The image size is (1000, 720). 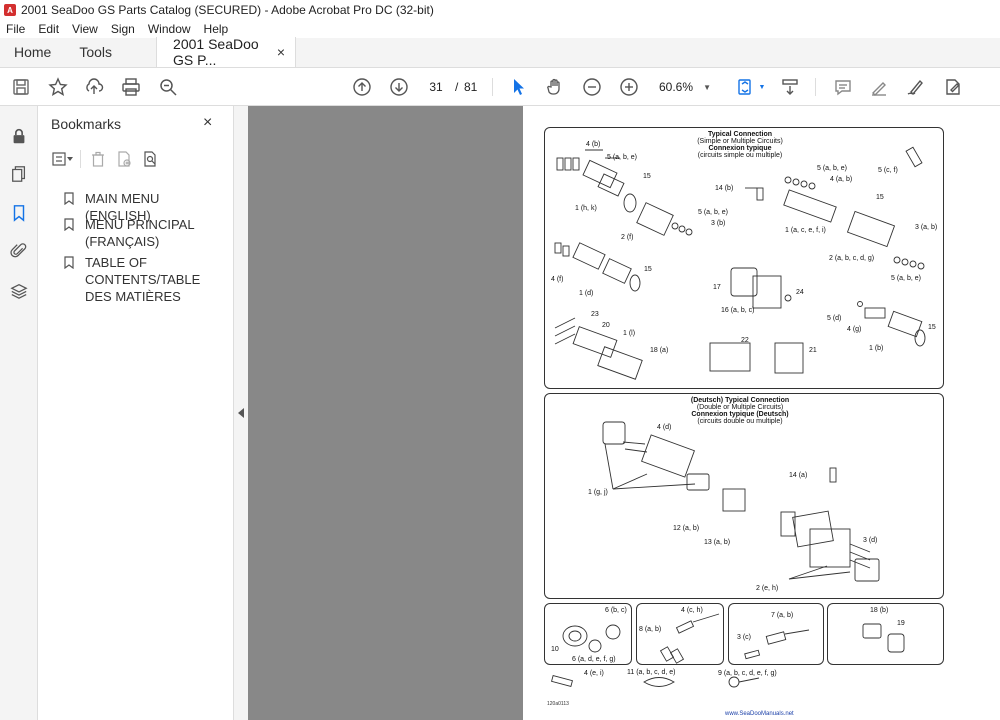 What do you see at coordinates (843, 87) in the screenshot?
I see `comment-icon` at bounding box center [843, 87].